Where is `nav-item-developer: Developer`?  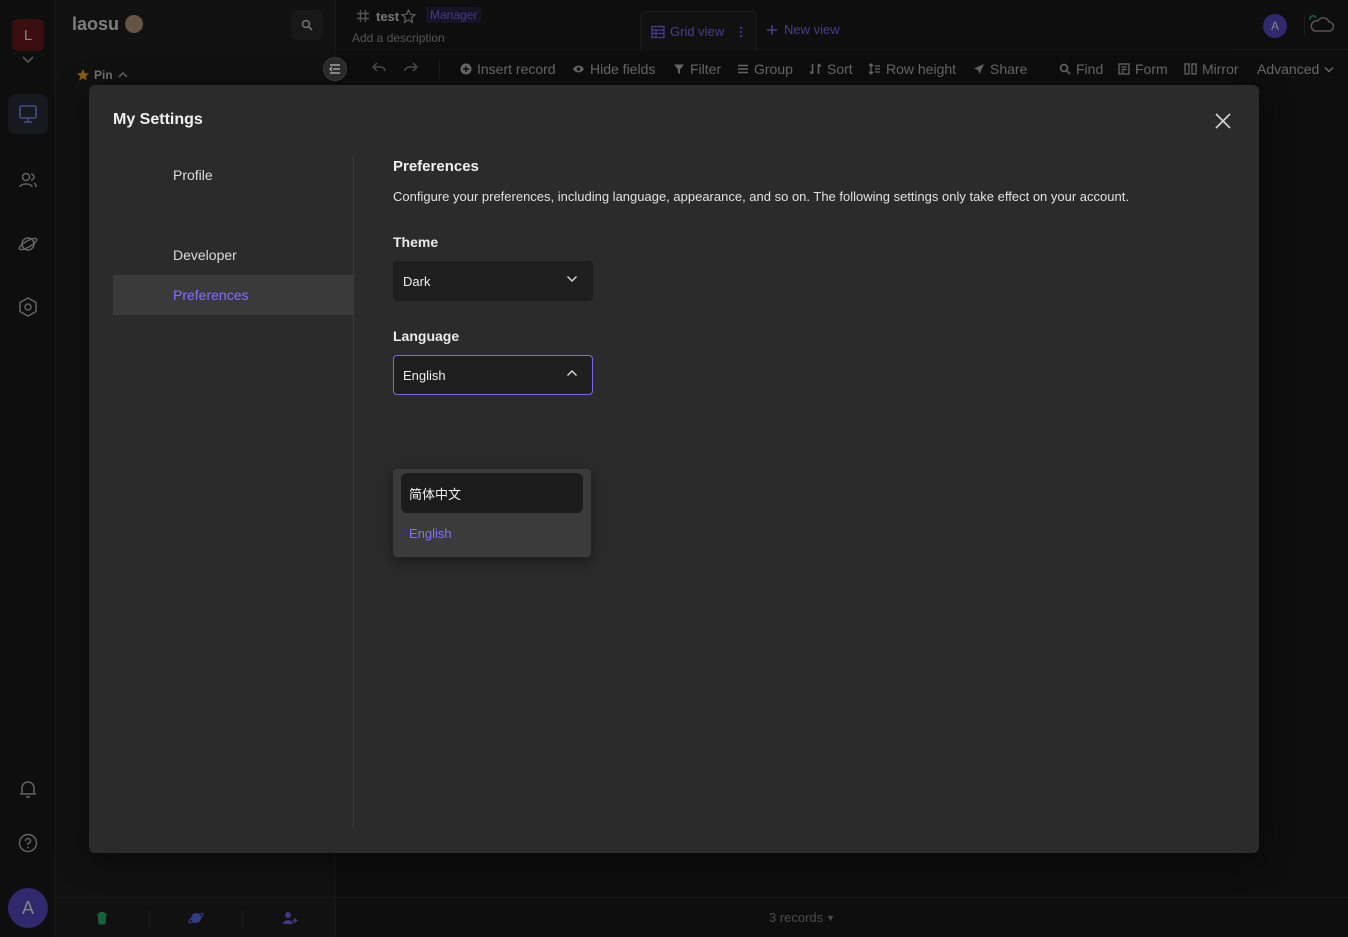 nav-item-developer: Developer is located at coordinates (233, 255).